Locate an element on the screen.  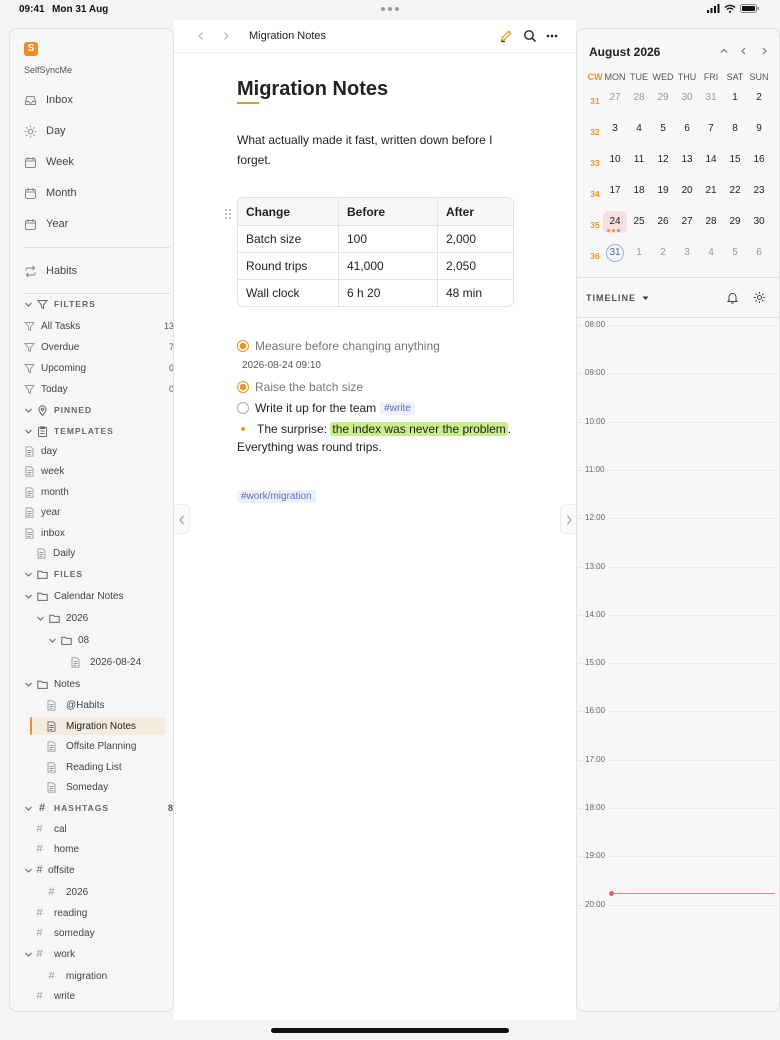
calendar-day: 26 is located at coordinates (663, 222).